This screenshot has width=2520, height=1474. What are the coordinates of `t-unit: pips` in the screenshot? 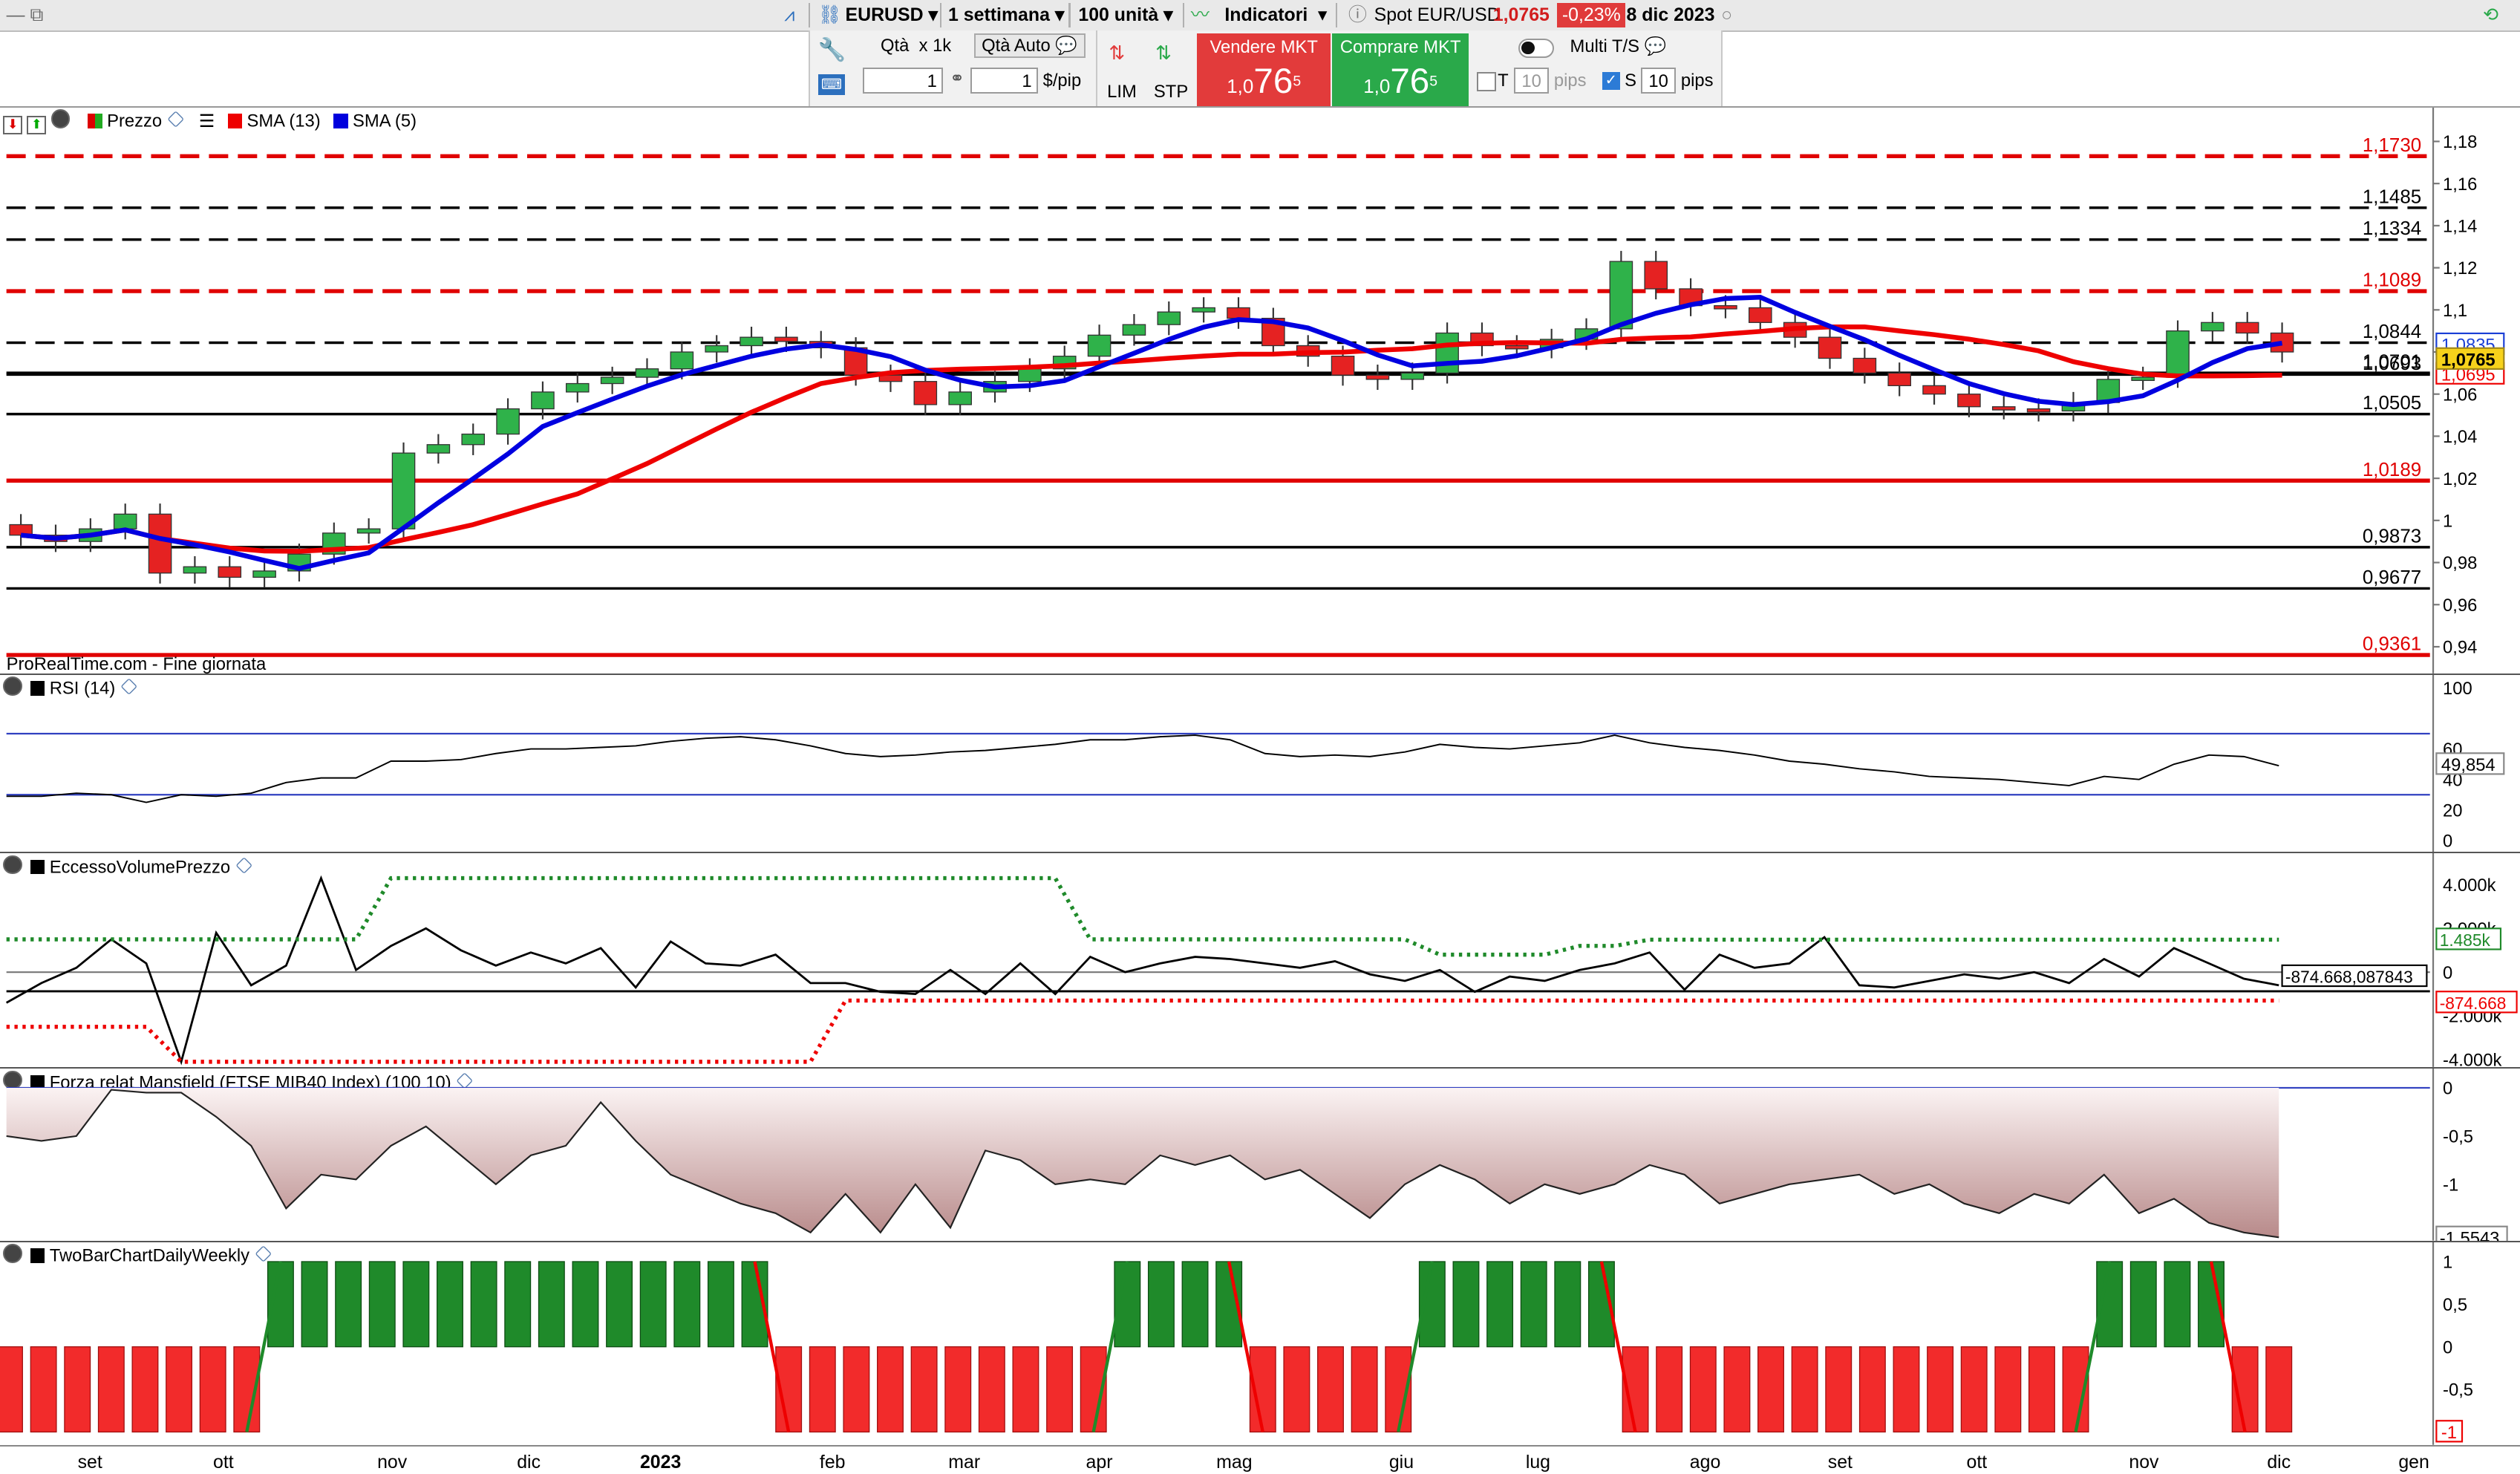 It's located at (1570, 81).